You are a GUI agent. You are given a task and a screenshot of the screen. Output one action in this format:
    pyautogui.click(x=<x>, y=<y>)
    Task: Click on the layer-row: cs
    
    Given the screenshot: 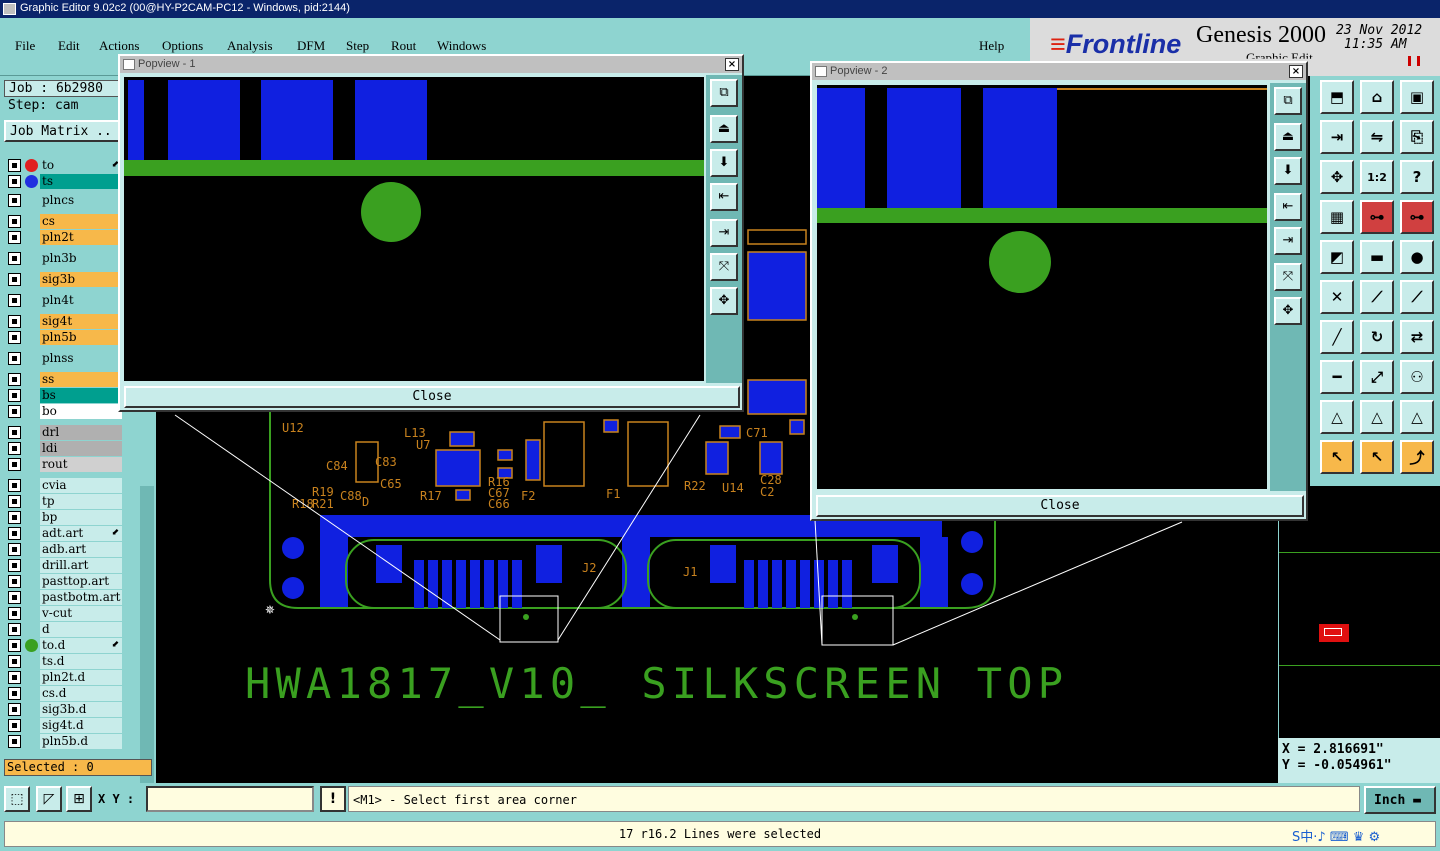 What is the action you would take?
    pyautogui.click(x=65, y=221)
    